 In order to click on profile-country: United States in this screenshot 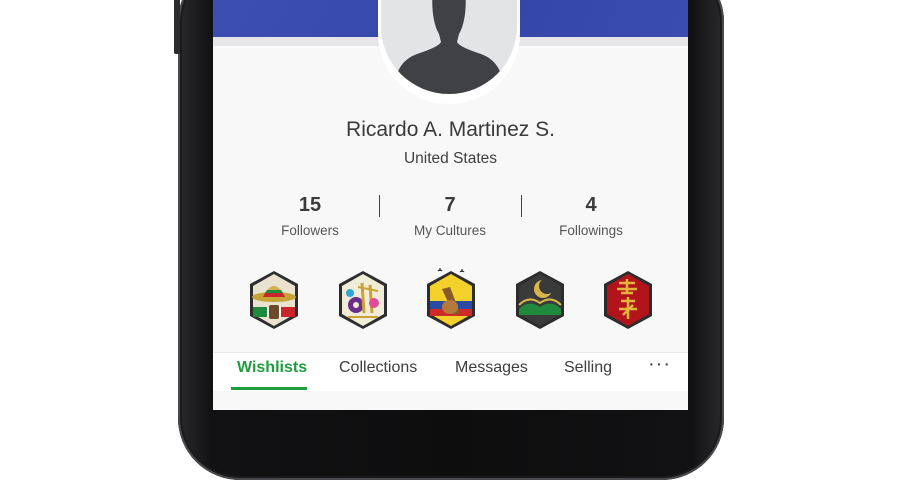, I will do `click(450, 158)`.